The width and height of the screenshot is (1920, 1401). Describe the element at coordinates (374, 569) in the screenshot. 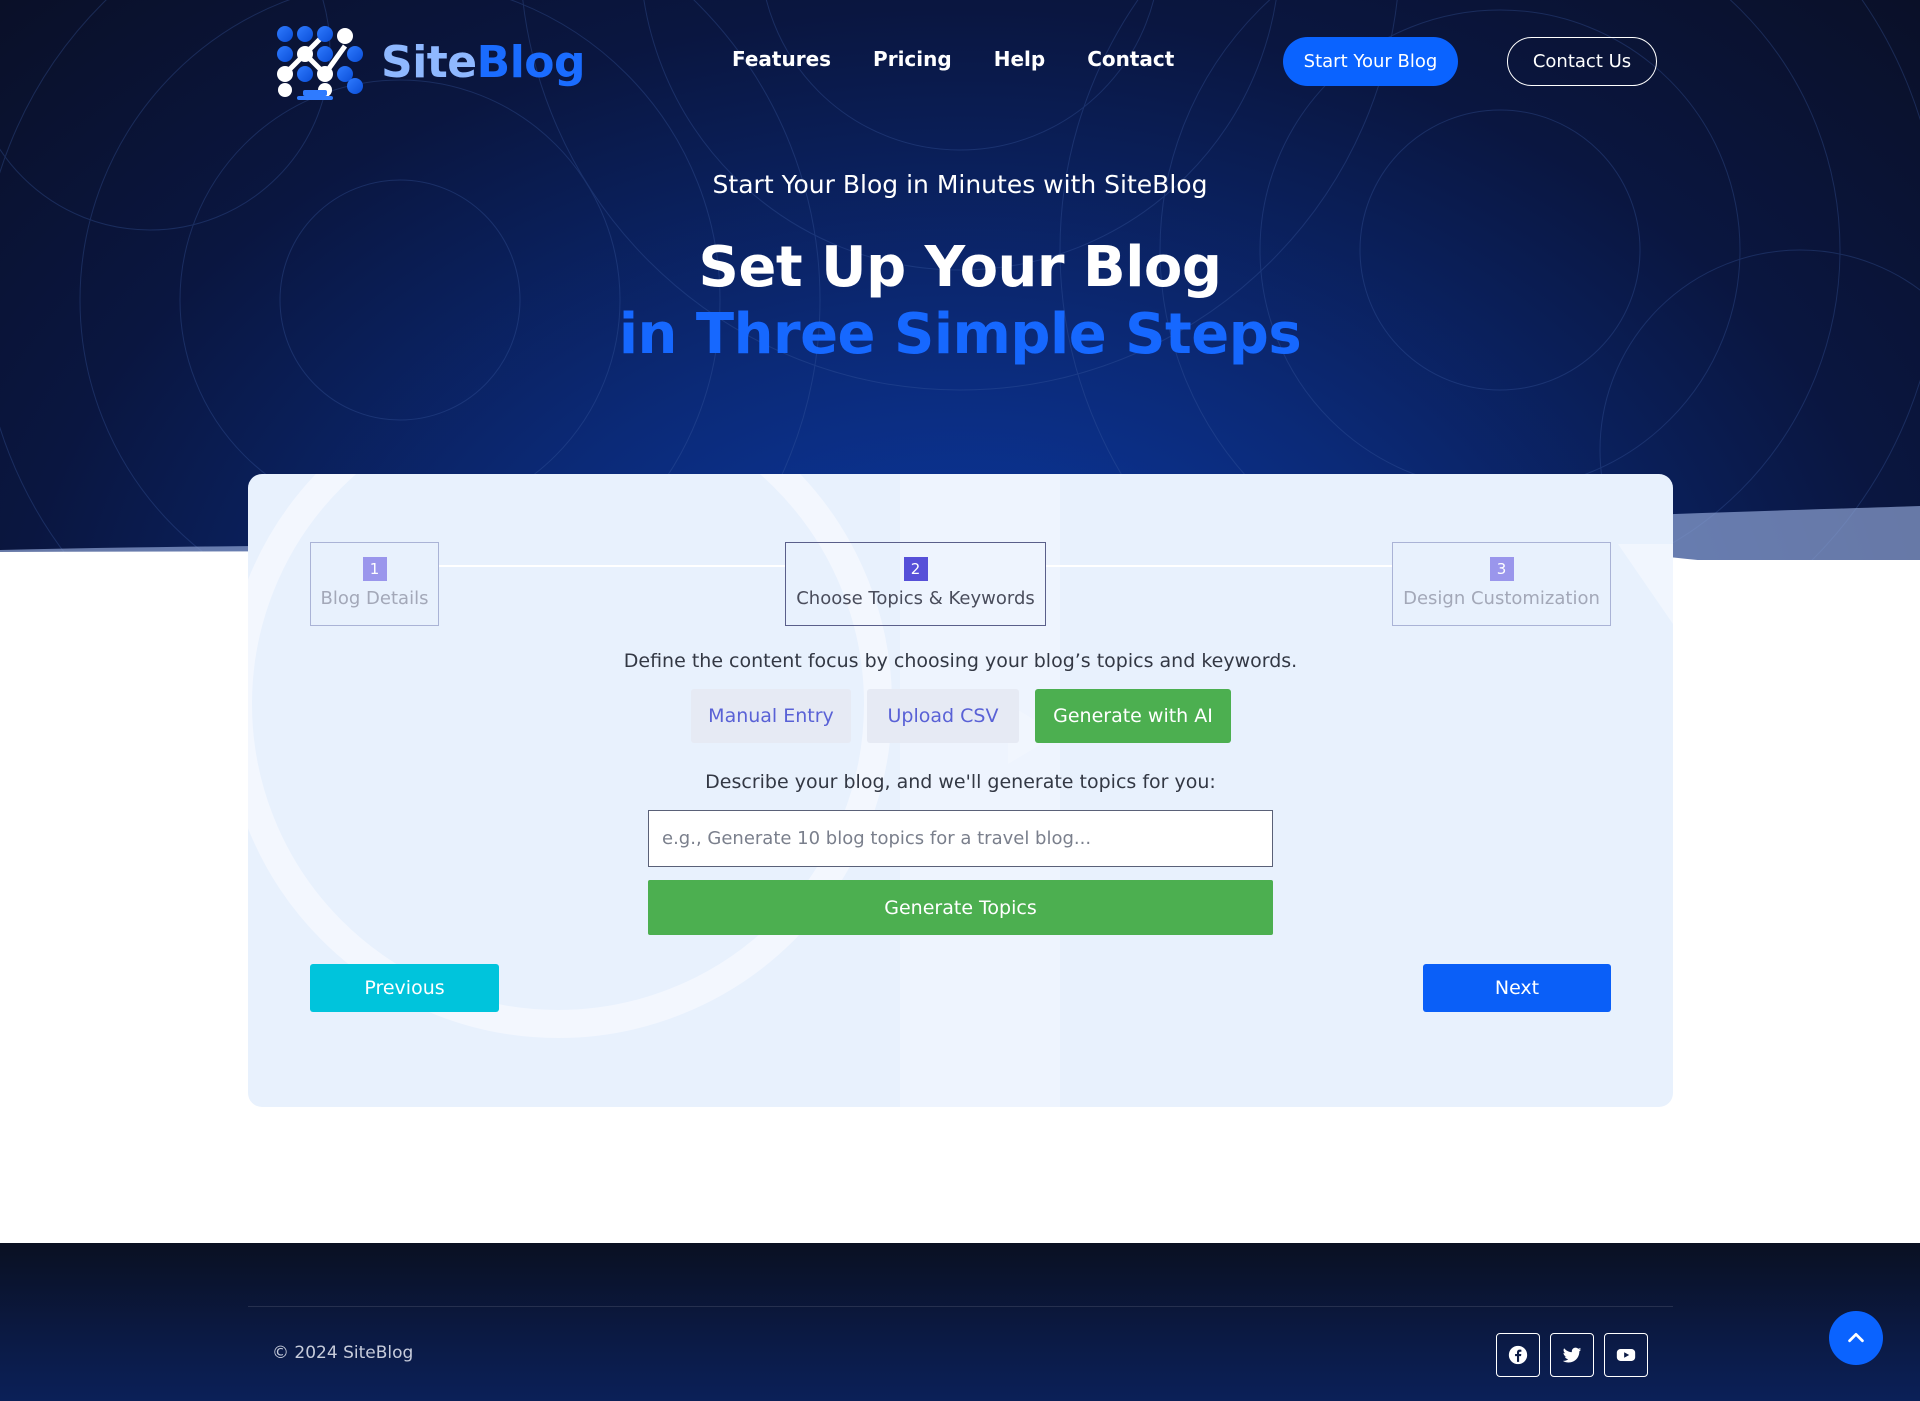

I see `step-number: 1` at that location.